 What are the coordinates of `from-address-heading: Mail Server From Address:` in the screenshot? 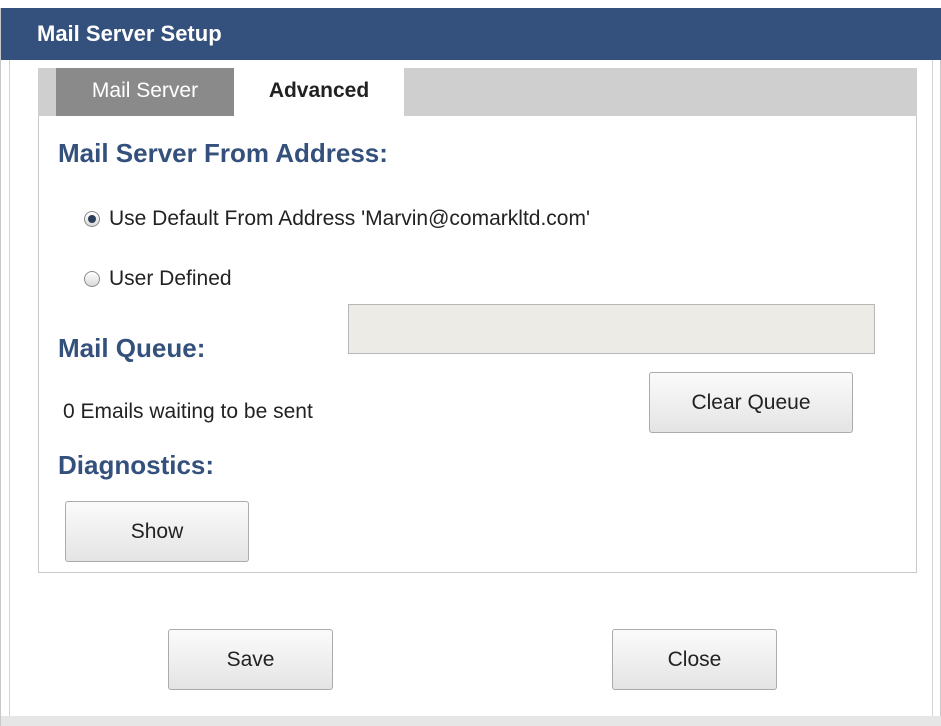 It's located at (223, 153).